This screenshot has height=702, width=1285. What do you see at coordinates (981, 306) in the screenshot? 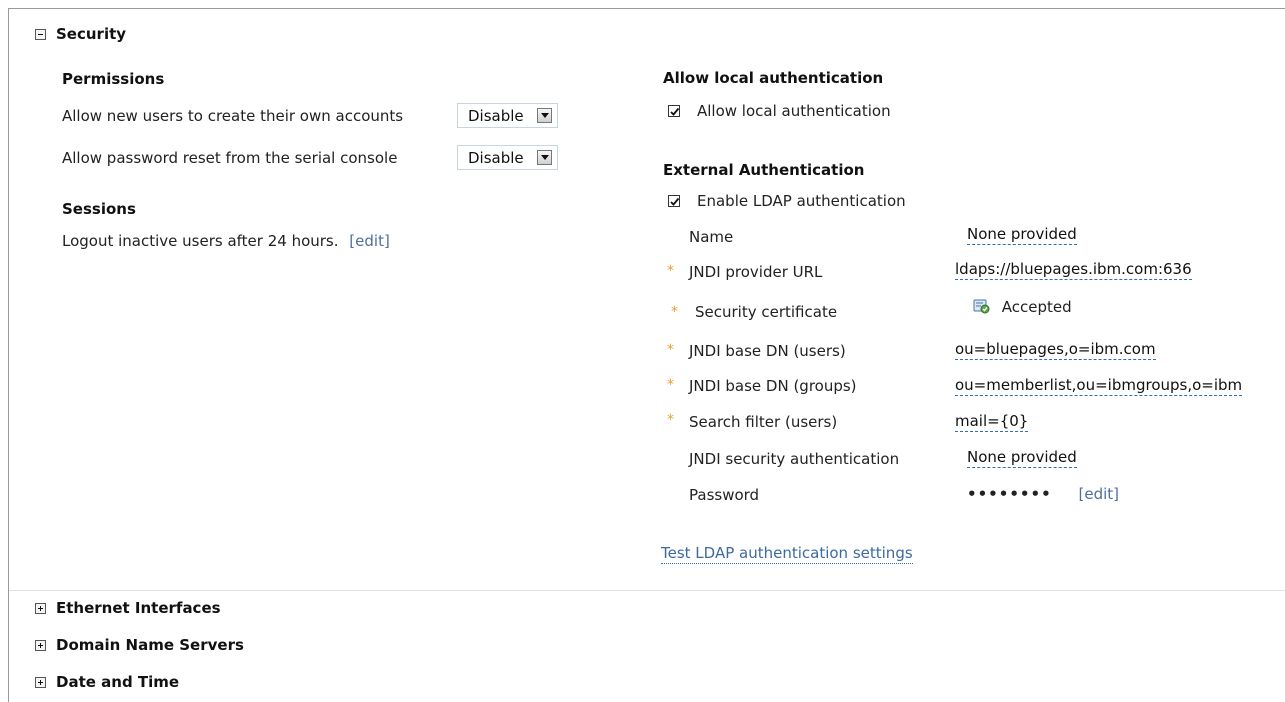
I see `certificate-icon` at bounding box center [981, 306].